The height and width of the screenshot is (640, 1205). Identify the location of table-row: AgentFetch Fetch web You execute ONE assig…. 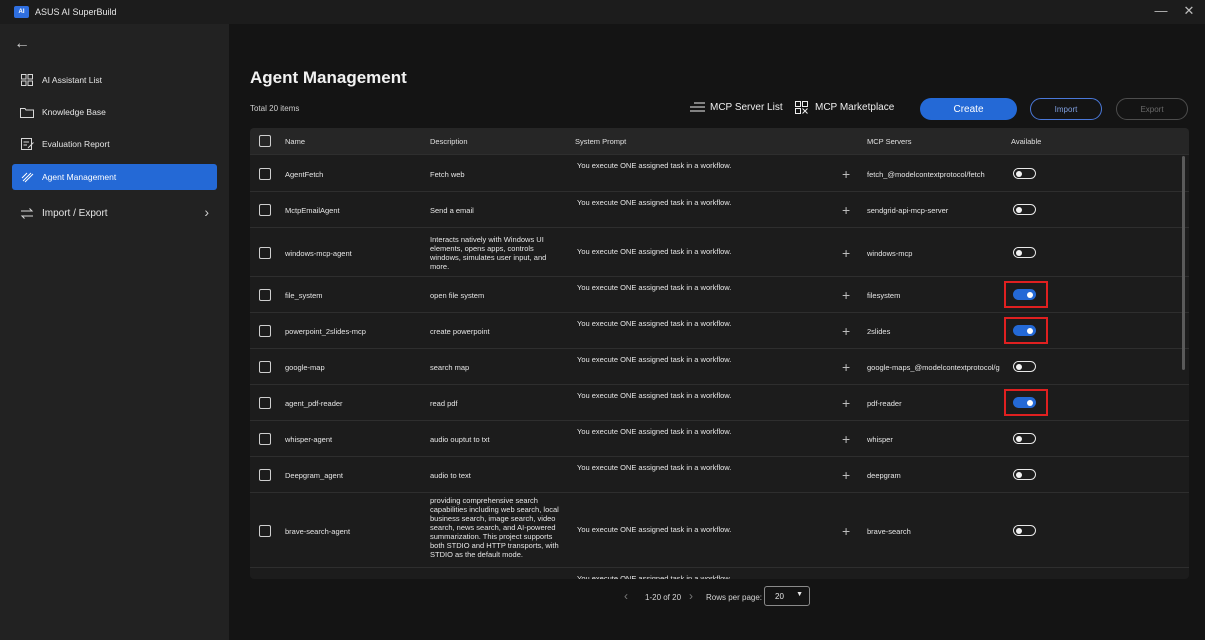
(719, 172).